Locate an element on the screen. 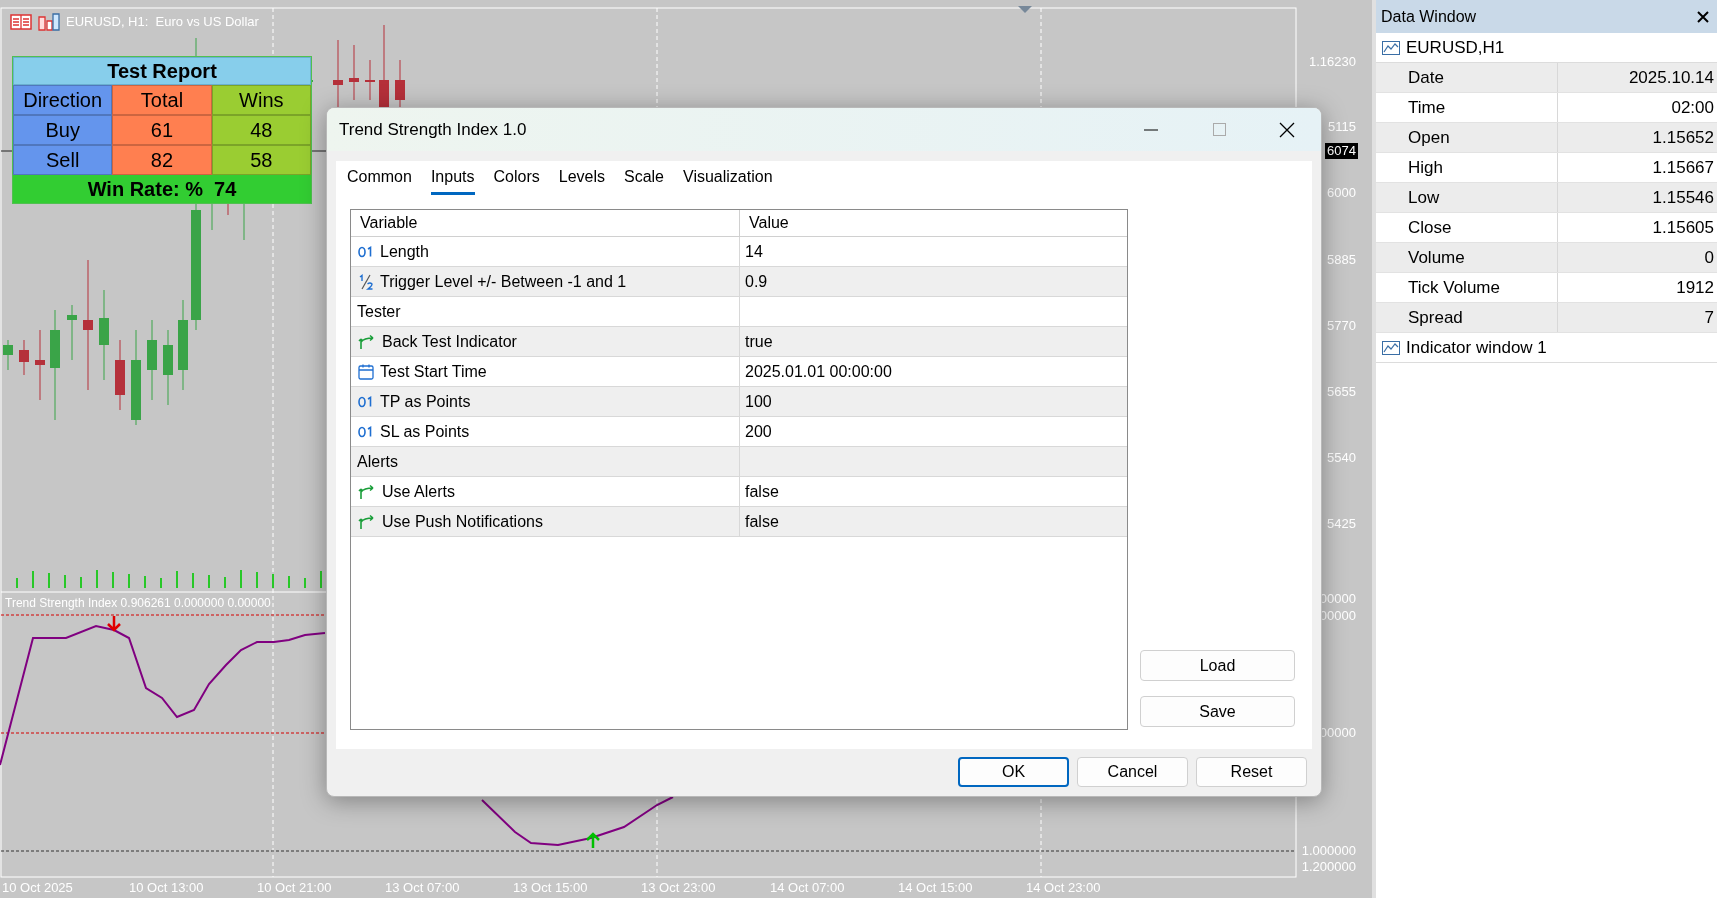  win-rate: Win Rate: % 74 is located at coordinates (162, 189).